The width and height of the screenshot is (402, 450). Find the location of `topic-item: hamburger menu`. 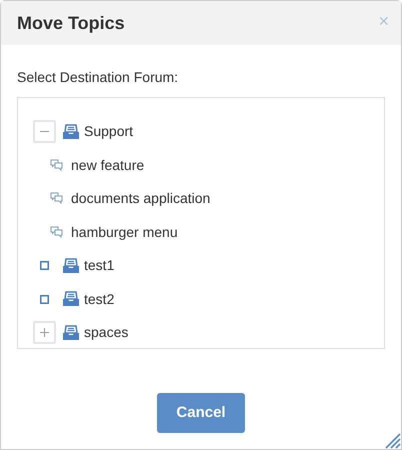

topic-item: hamburger menu is located at coordinates (124, 232).